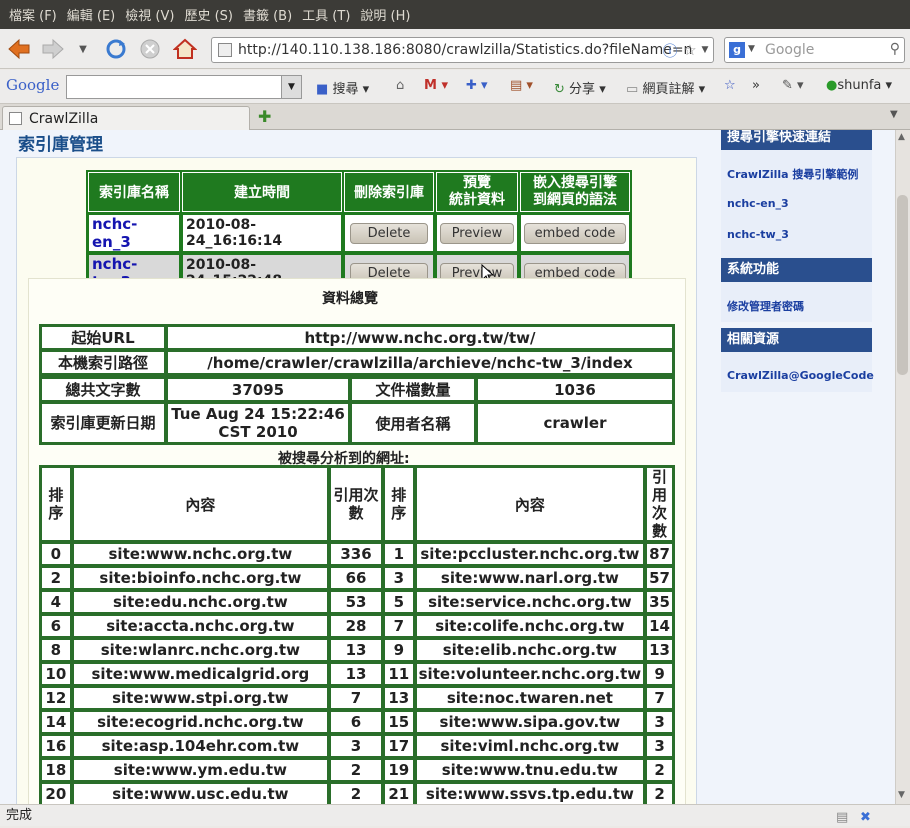 This screenshot has height=828, width=910. I want to click on sidebar-link-crawlzilla-example: CrawlZilla 搜尋引擎範例, so click(792, 174).